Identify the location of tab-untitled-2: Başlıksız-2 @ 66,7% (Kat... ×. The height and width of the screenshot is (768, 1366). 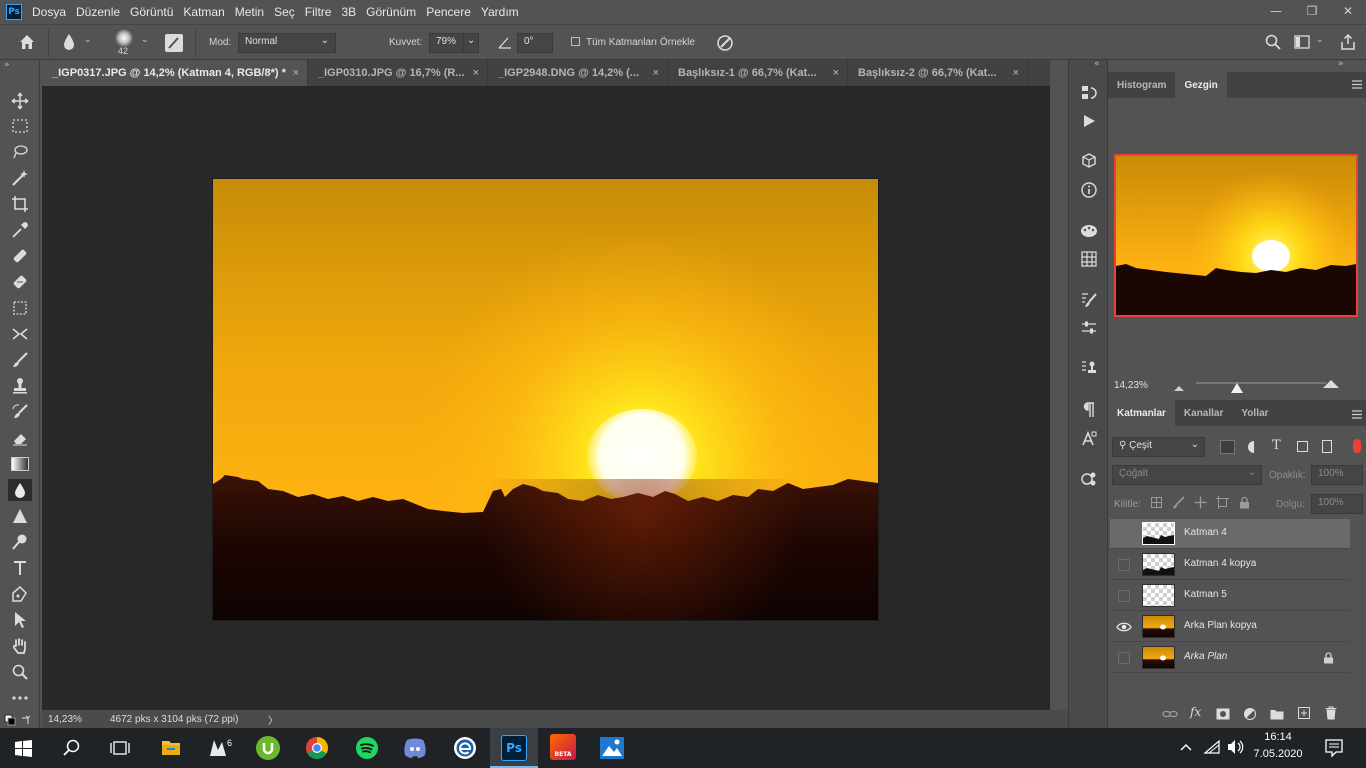
(938, 73).